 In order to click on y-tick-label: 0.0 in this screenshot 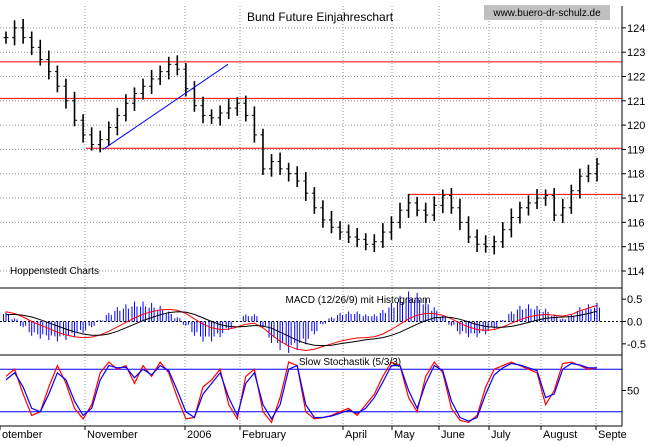, I will do `click(634, 323)`.